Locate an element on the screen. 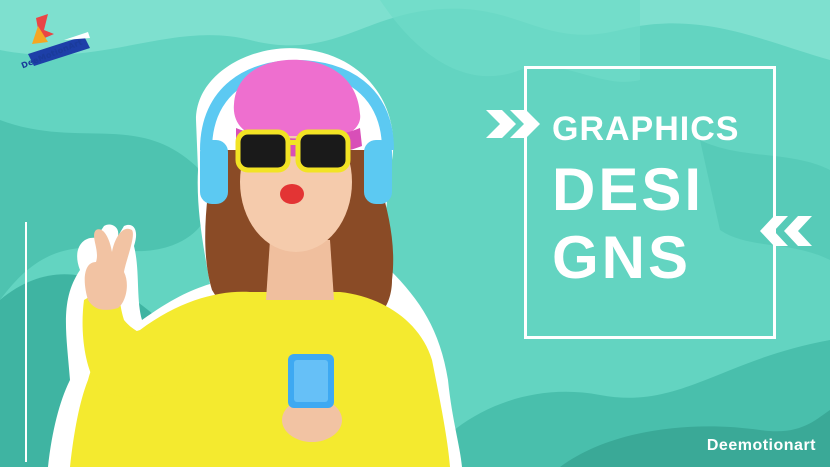 The height and width of the screenshot is (467, 830). title-designs-part2: GNS is located at coordinates (622, 257).